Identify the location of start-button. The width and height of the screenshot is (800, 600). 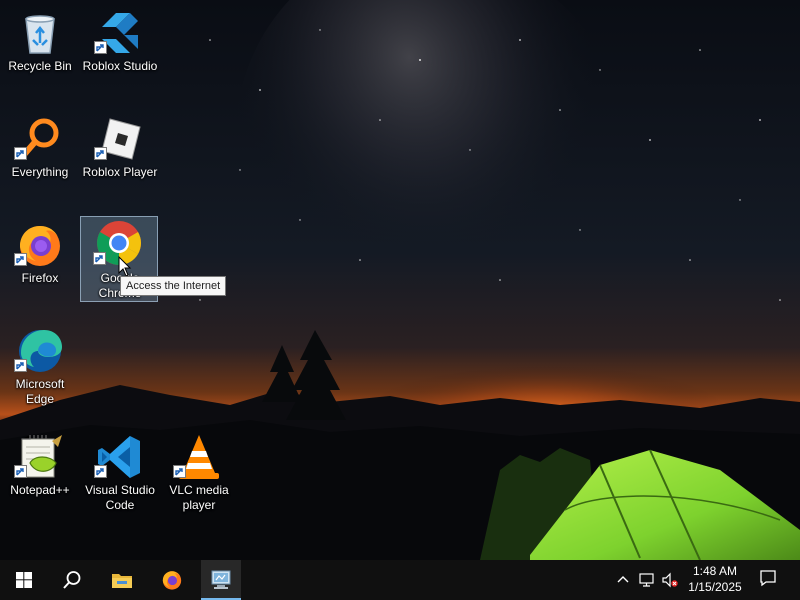
(24, 580).